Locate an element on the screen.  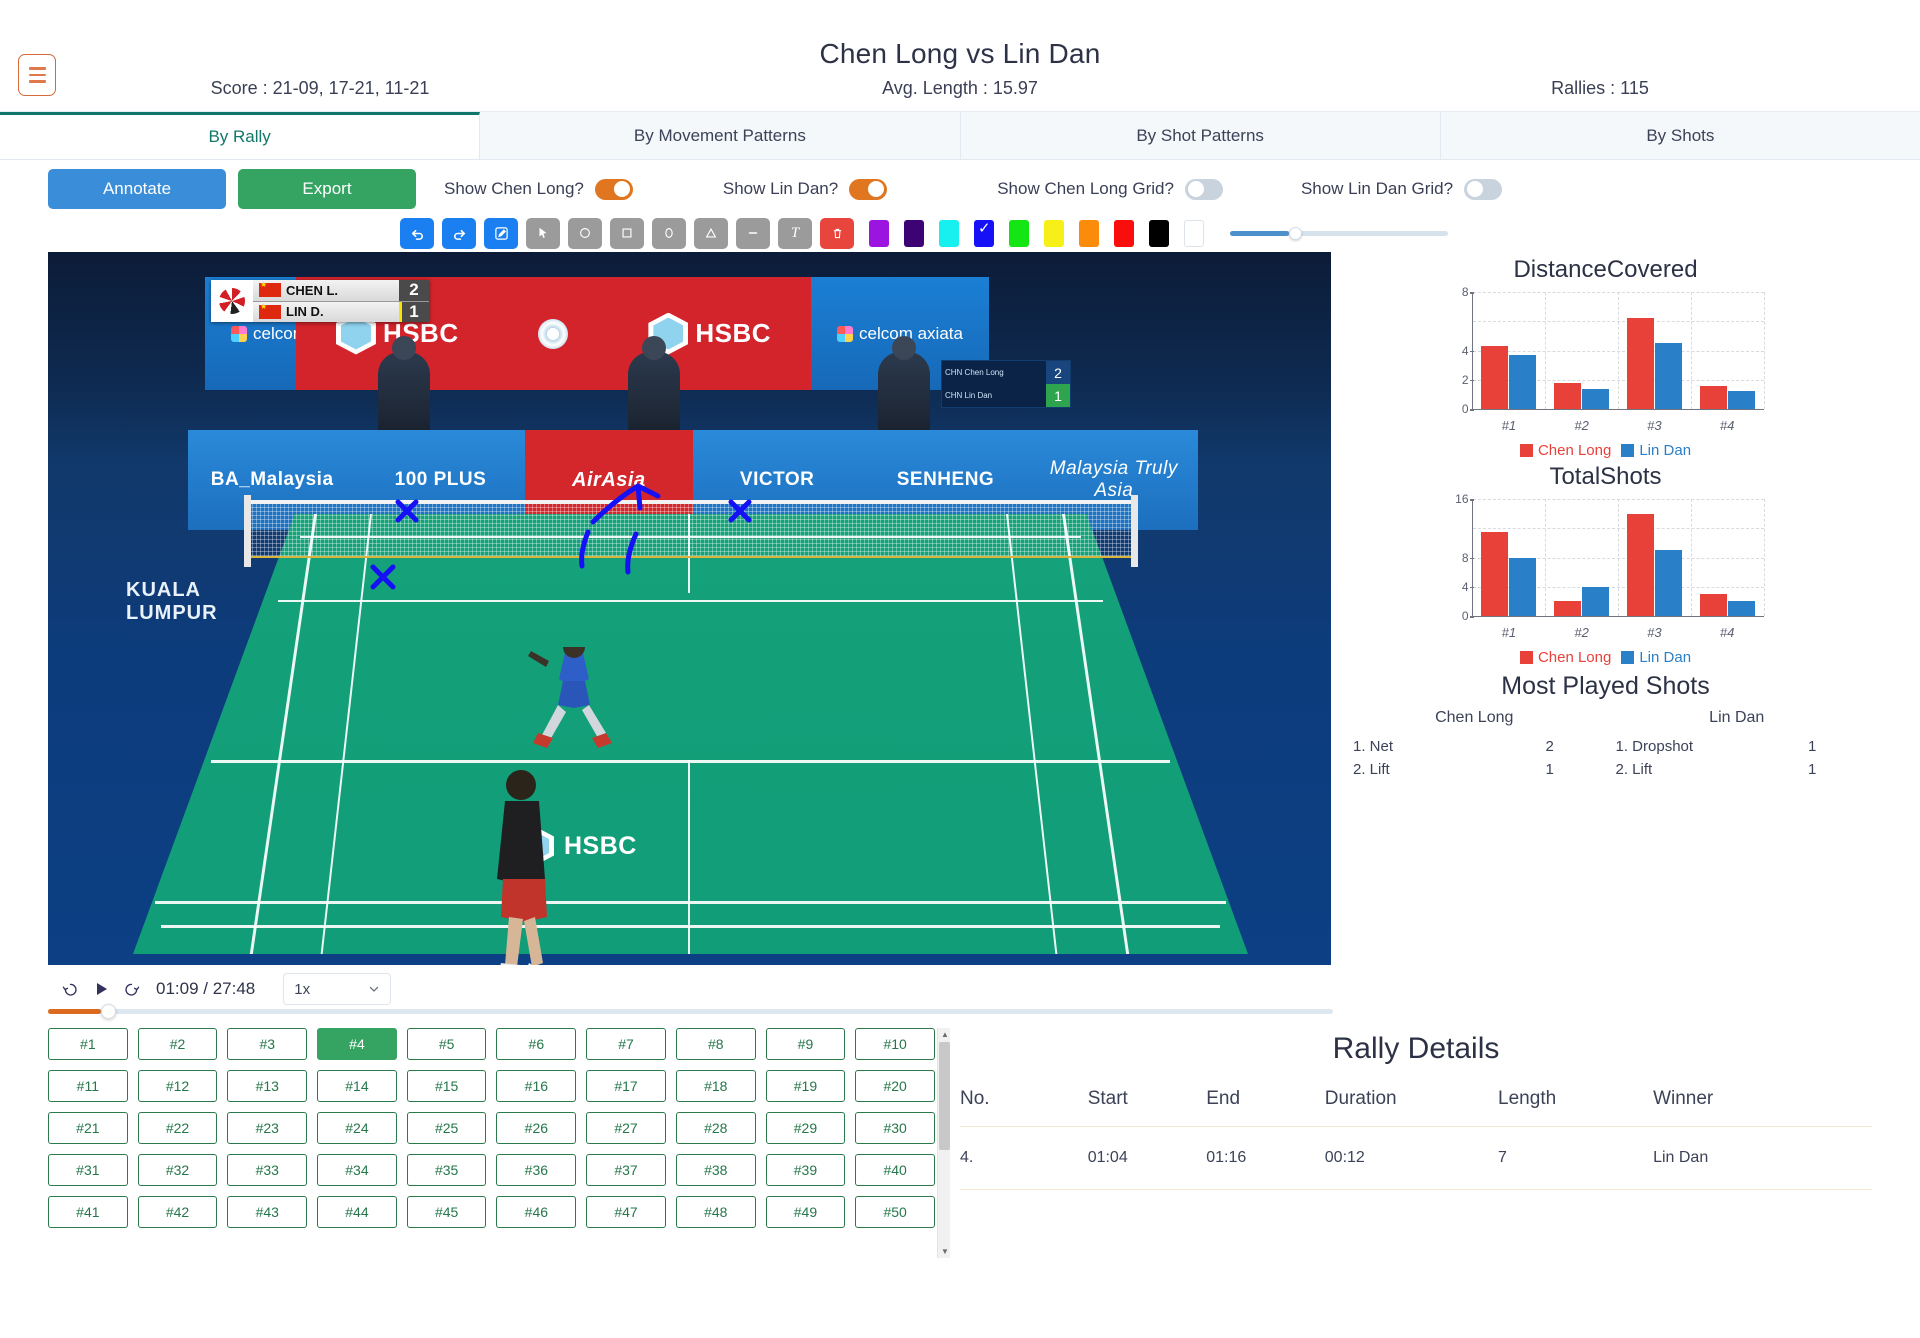
rally-button: #13 is located at coordinates (267, 1086).